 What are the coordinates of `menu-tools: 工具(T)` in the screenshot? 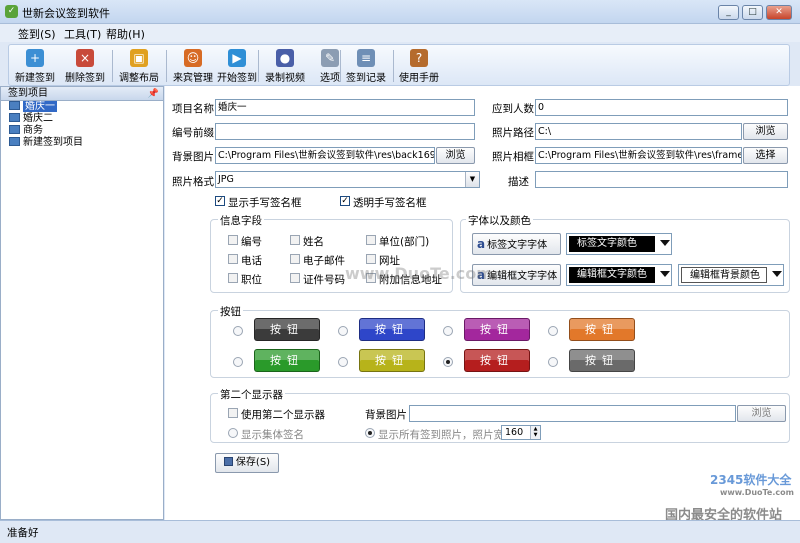 It's located at (82, 34).